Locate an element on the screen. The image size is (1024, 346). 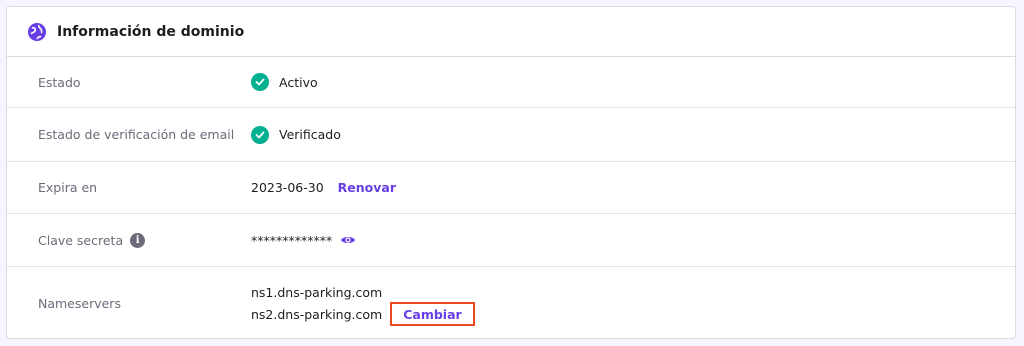
change-nameservers-highlight: Cambiar is located at coordinates (432, 314).